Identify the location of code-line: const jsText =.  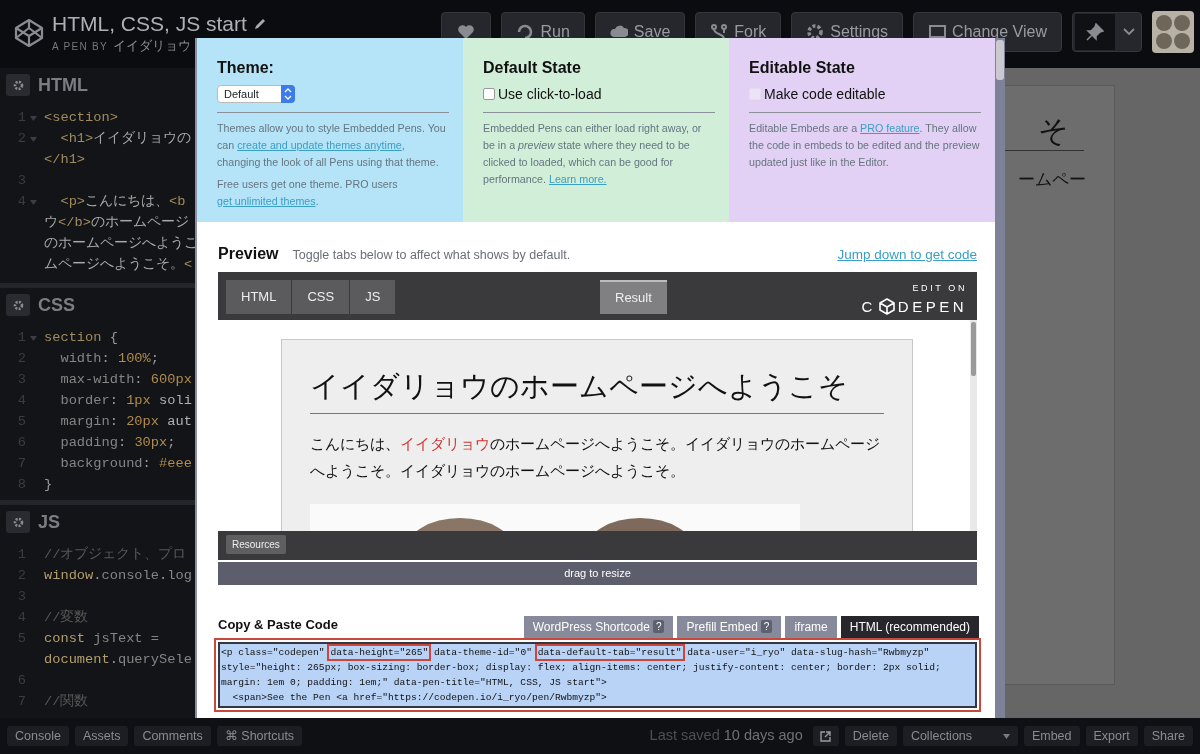
(101, 639).